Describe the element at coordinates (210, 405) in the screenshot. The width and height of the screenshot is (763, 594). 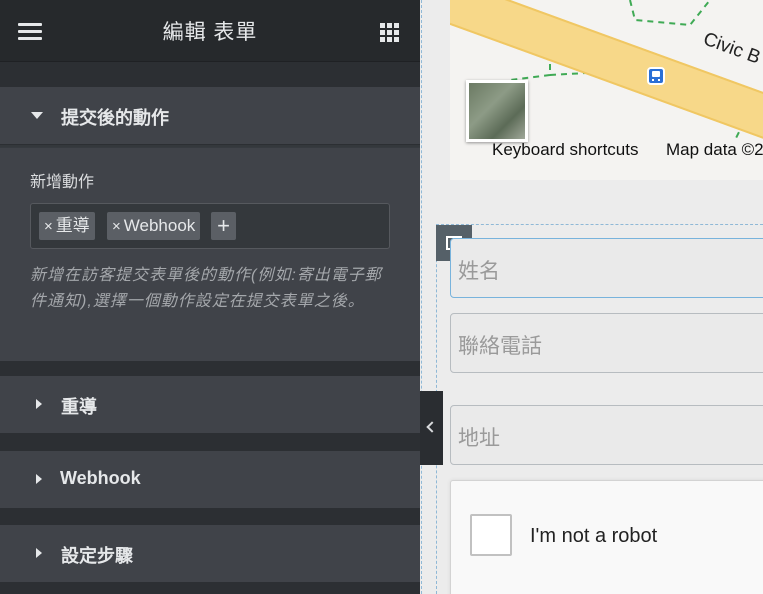
I see `section-redirect: 重導` at that location.